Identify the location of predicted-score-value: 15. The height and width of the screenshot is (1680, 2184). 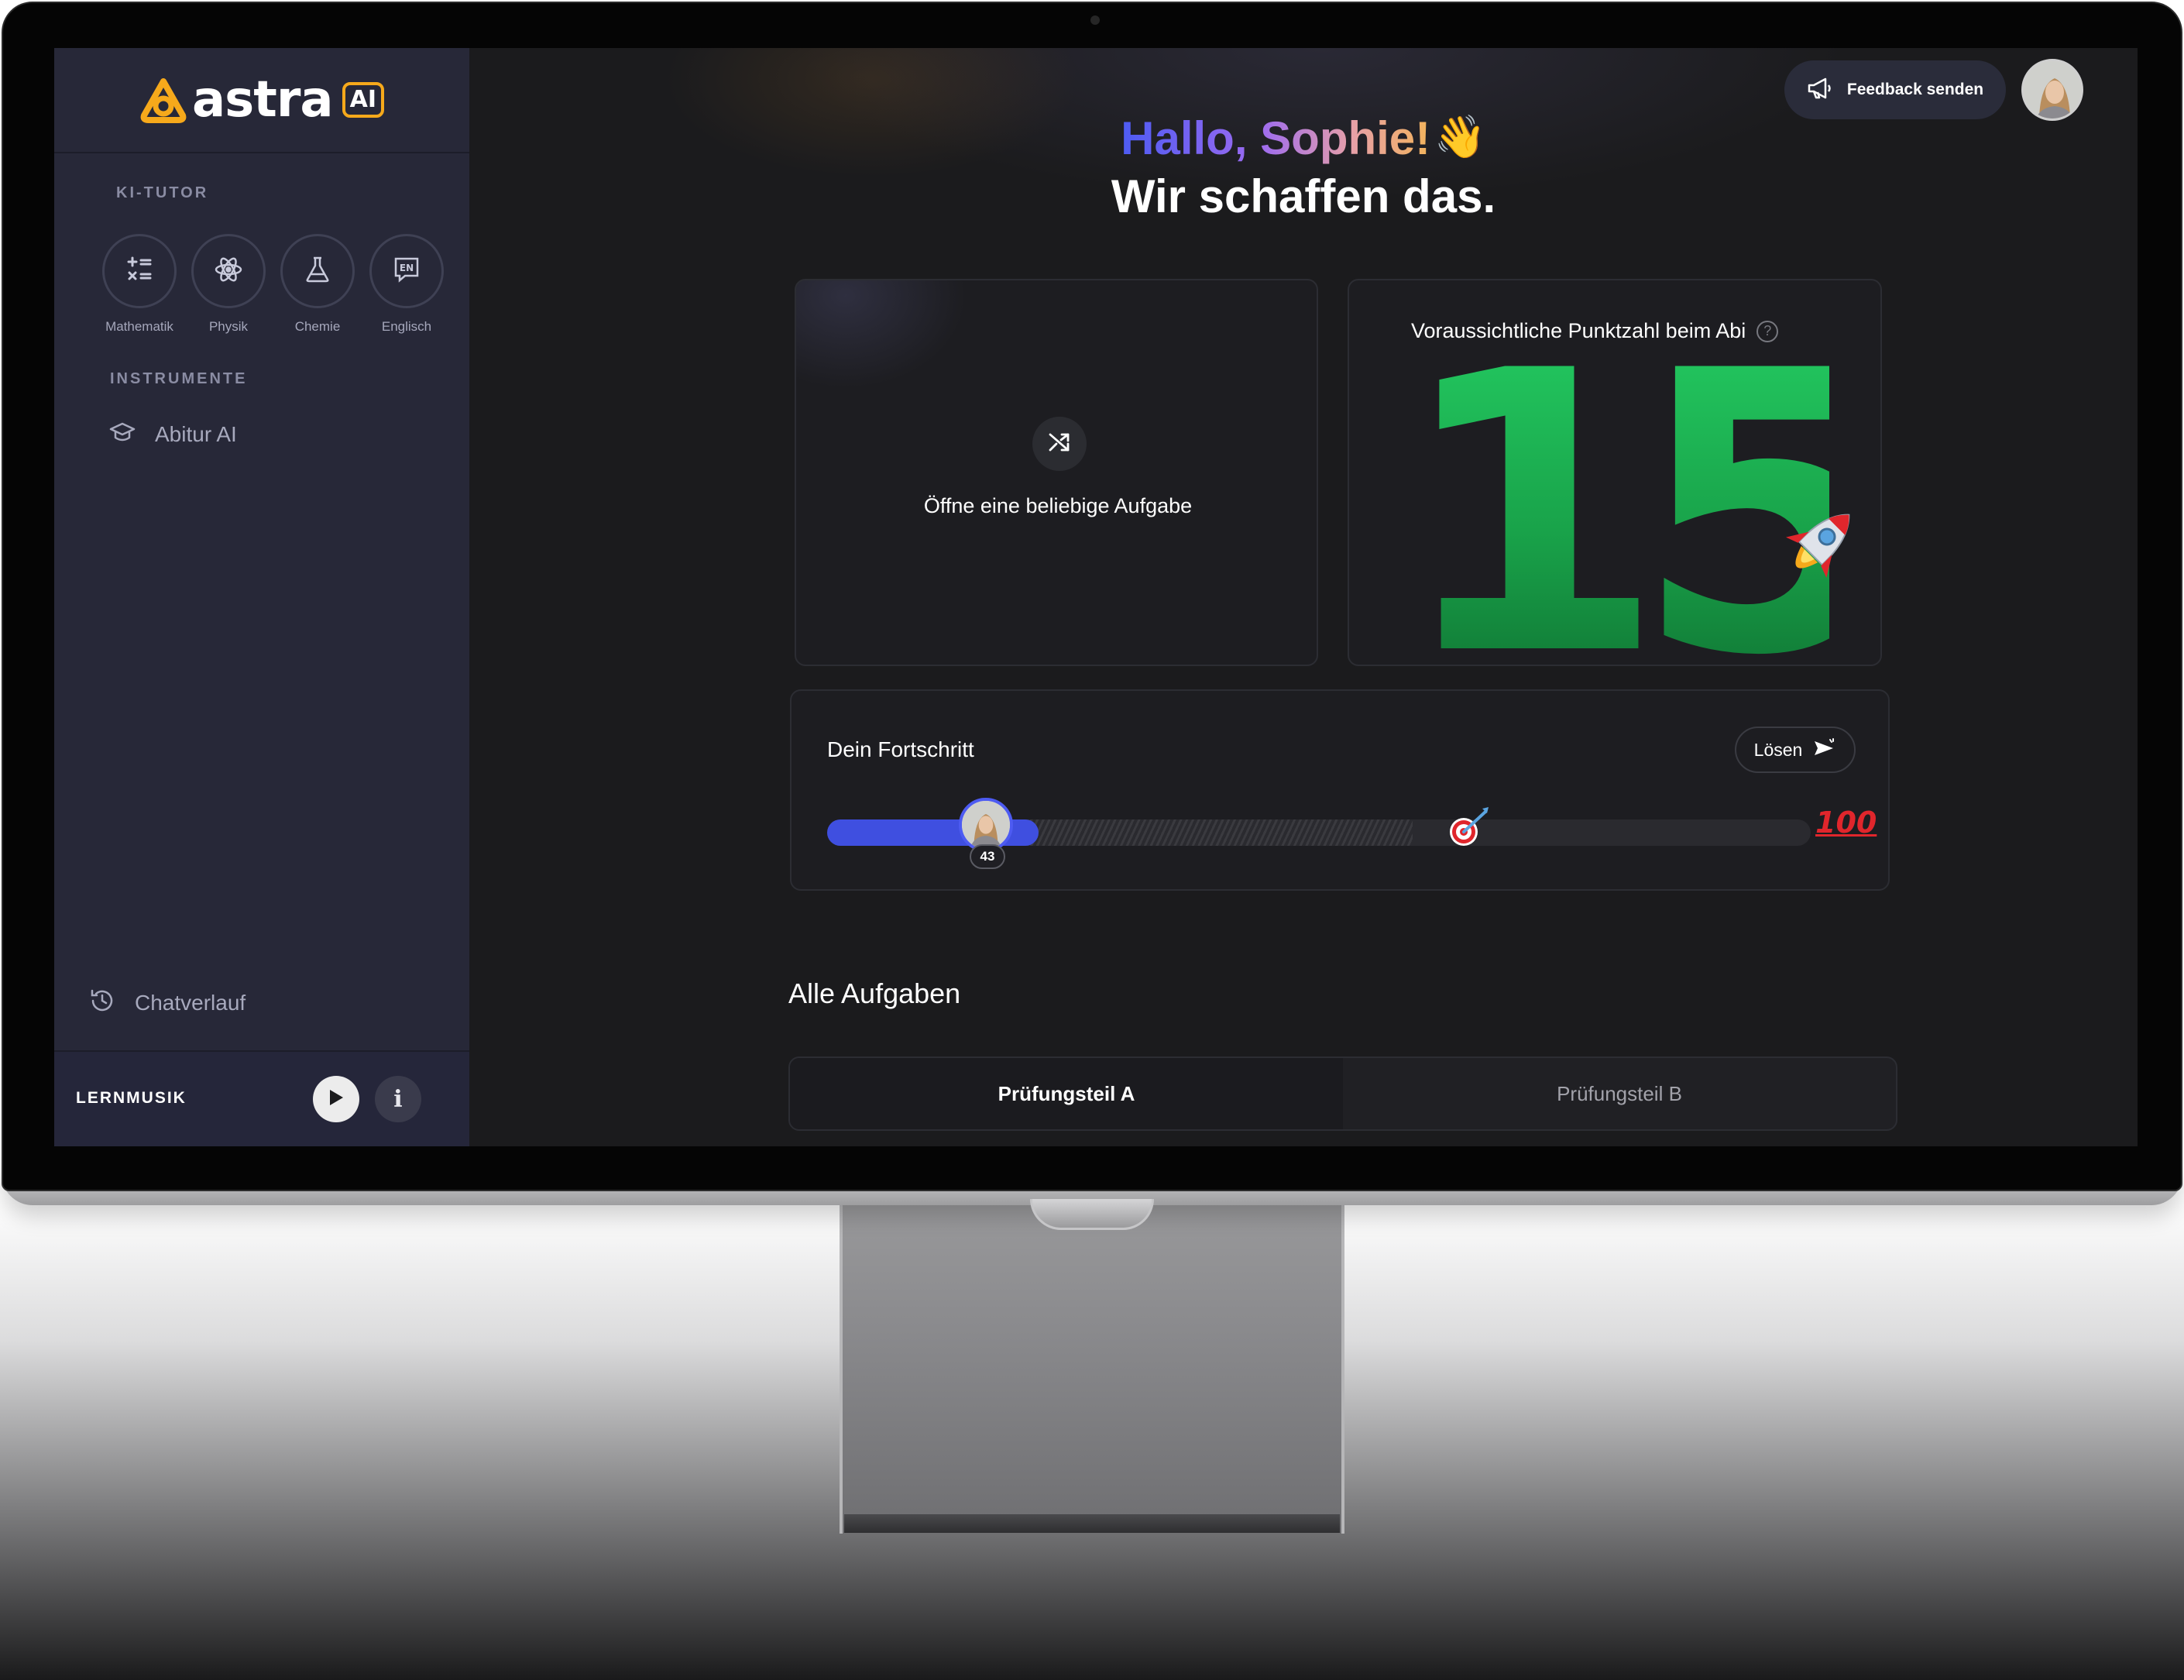
(1638, 493).